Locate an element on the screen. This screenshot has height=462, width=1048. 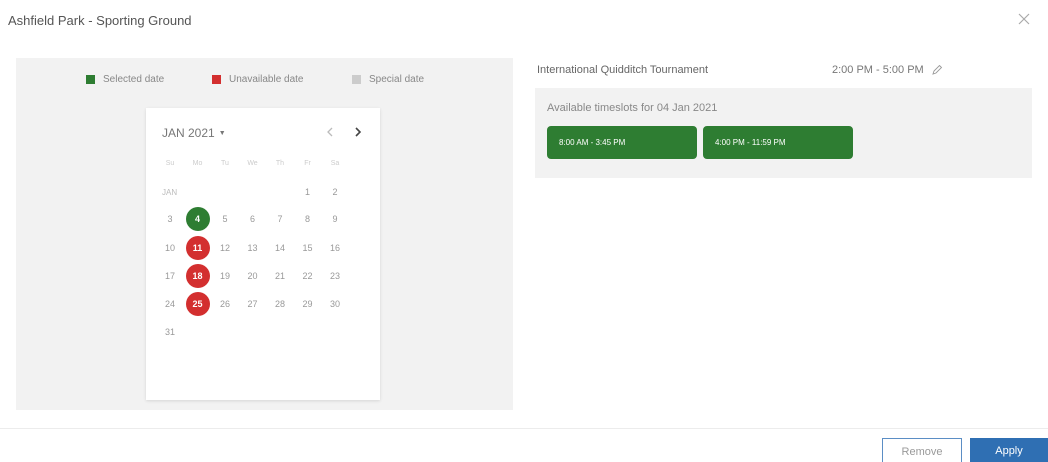
calendar-day: 7 is located at coordinates (280, 219).